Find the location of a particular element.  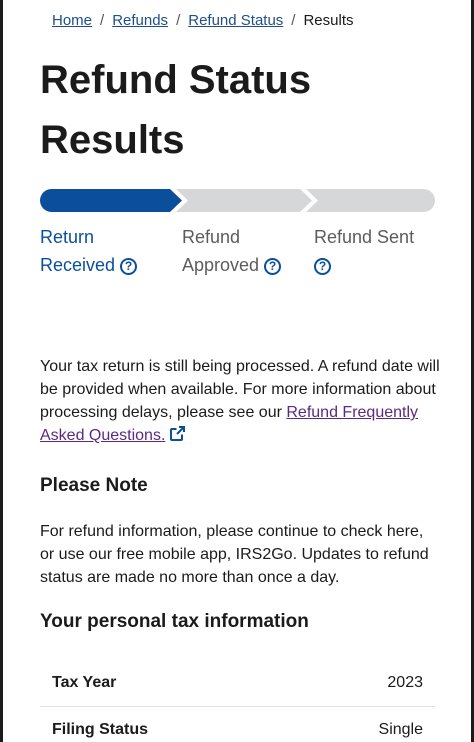

breadcrumb-refund-status-link: Refund Status is located at coordinates (235, 20).